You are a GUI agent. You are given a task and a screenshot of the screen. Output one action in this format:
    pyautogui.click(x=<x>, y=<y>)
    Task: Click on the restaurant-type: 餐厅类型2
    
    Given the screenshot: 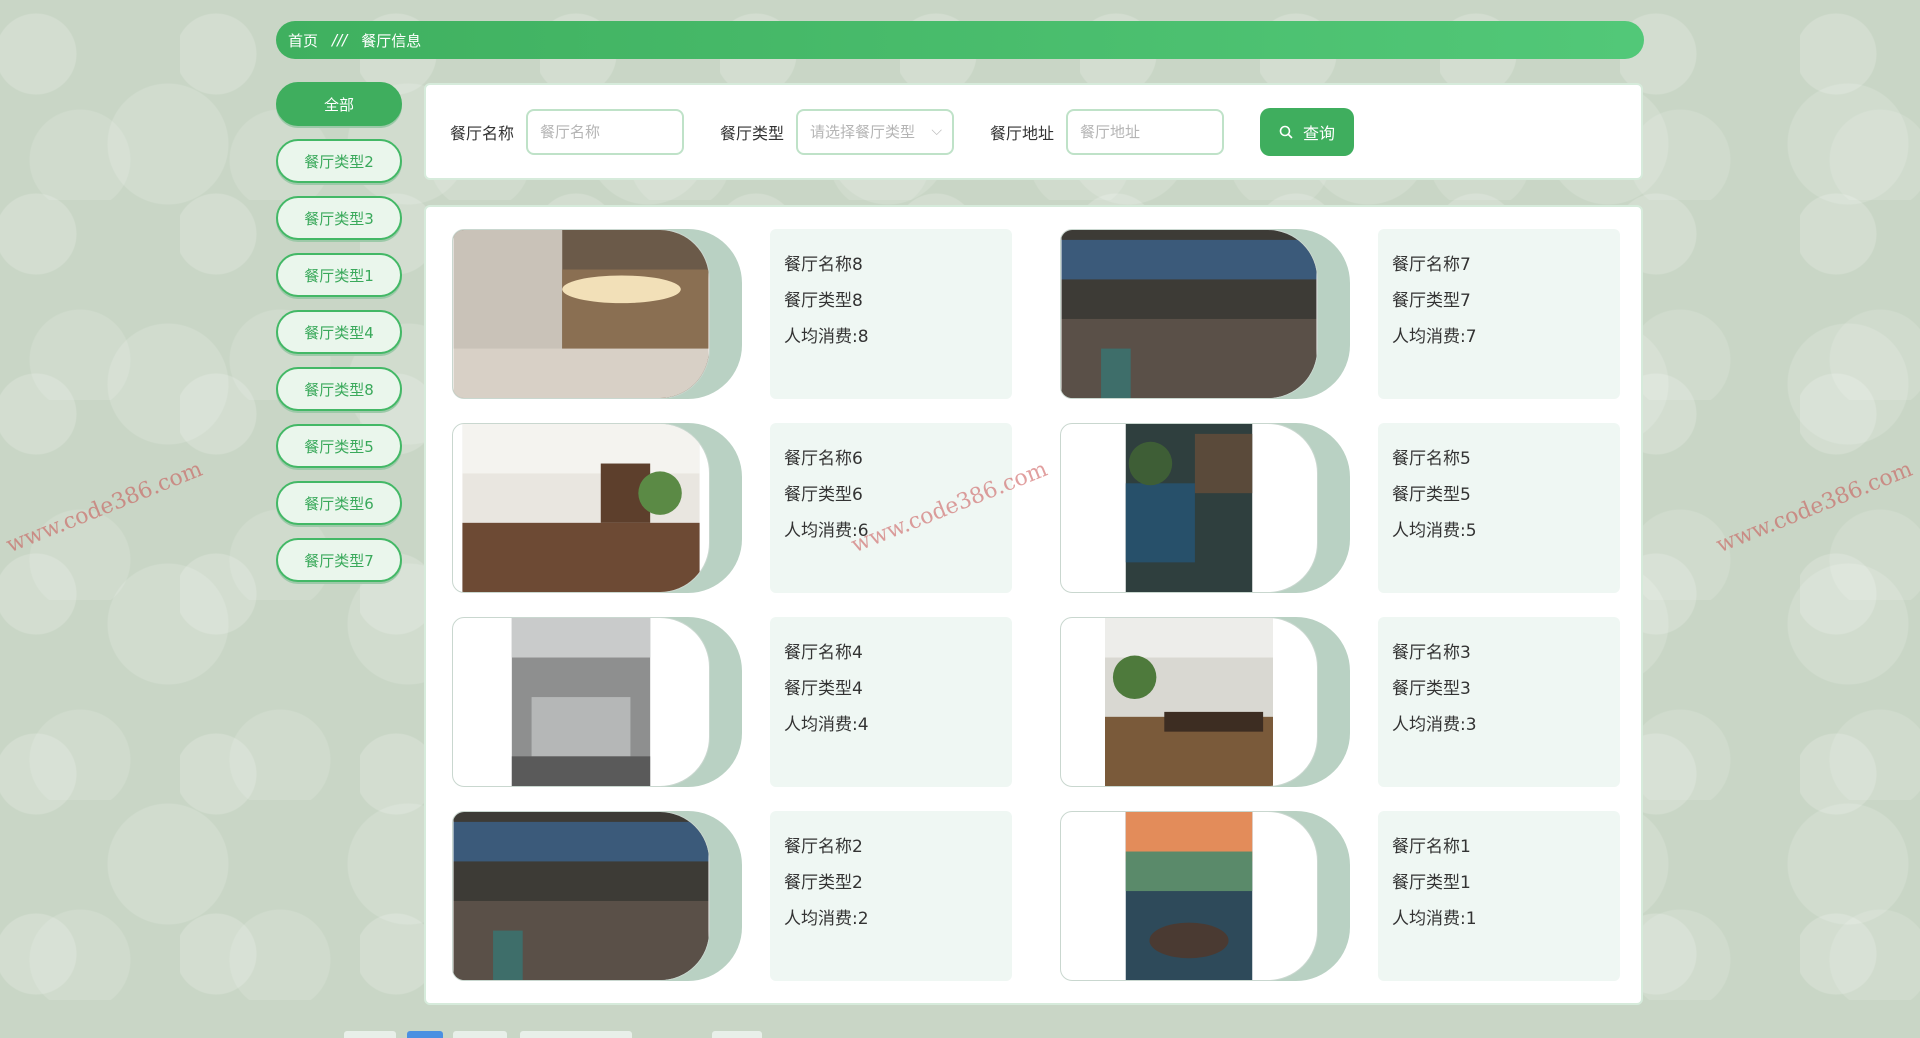 What is the action you would take?
    pyautogui.click(x=823, y=883)
    